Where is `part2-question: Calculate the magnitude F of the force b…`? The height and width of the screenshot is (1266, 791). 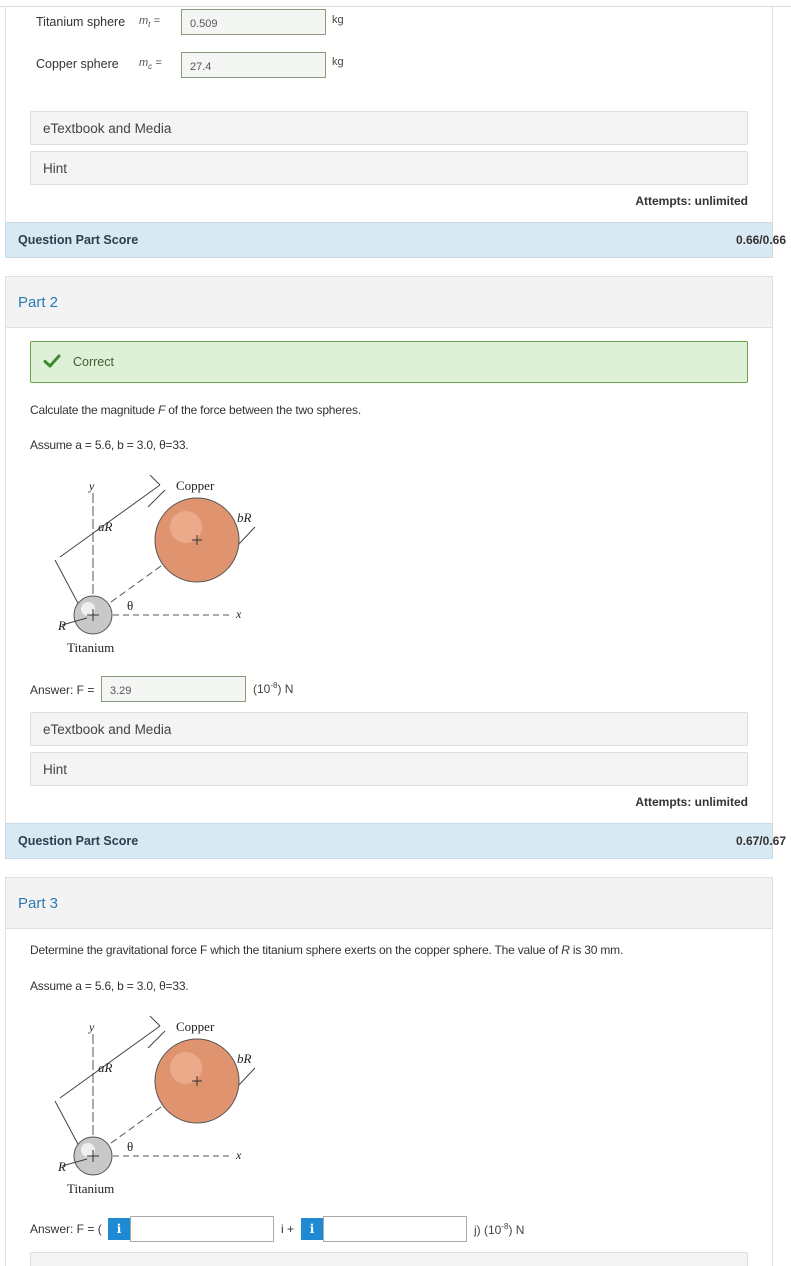 part2-question: Calculate the magnitude F of the force b… is located at coordinates (195, 410).